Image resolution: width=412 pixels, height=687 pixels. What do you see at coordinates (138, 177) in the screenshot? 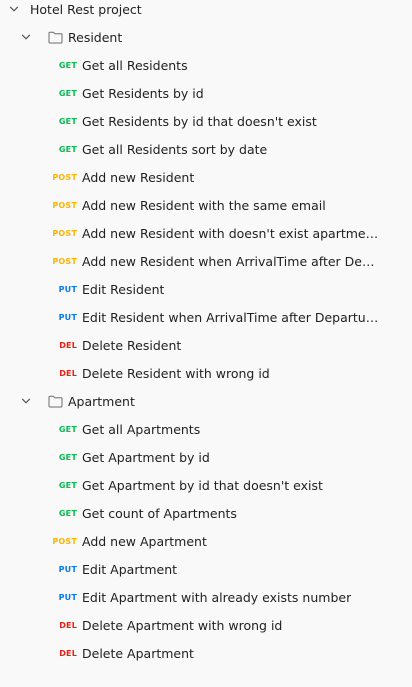
I see `request-name: Add new Resident` at bounding box center [138, 177].